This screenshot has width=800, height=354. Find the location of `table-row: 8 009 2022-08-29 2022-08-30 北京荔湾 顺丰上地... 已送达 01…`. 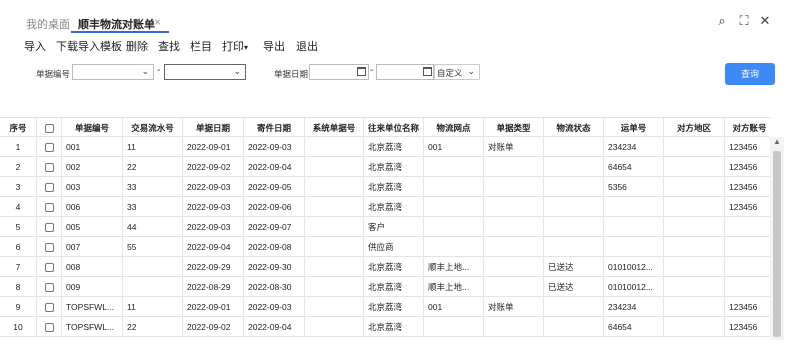

table-row: 8 009 2022-08-29 2022-08-30 北京荔湾 顺丰上地... 已送达 01… is located at coordinates (385, 287).